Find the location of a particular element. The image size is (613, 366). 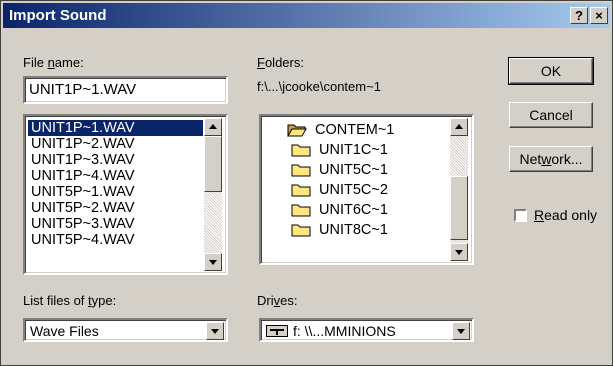

title-bar: Import Sound ? × is located at coordinates (306, 15).